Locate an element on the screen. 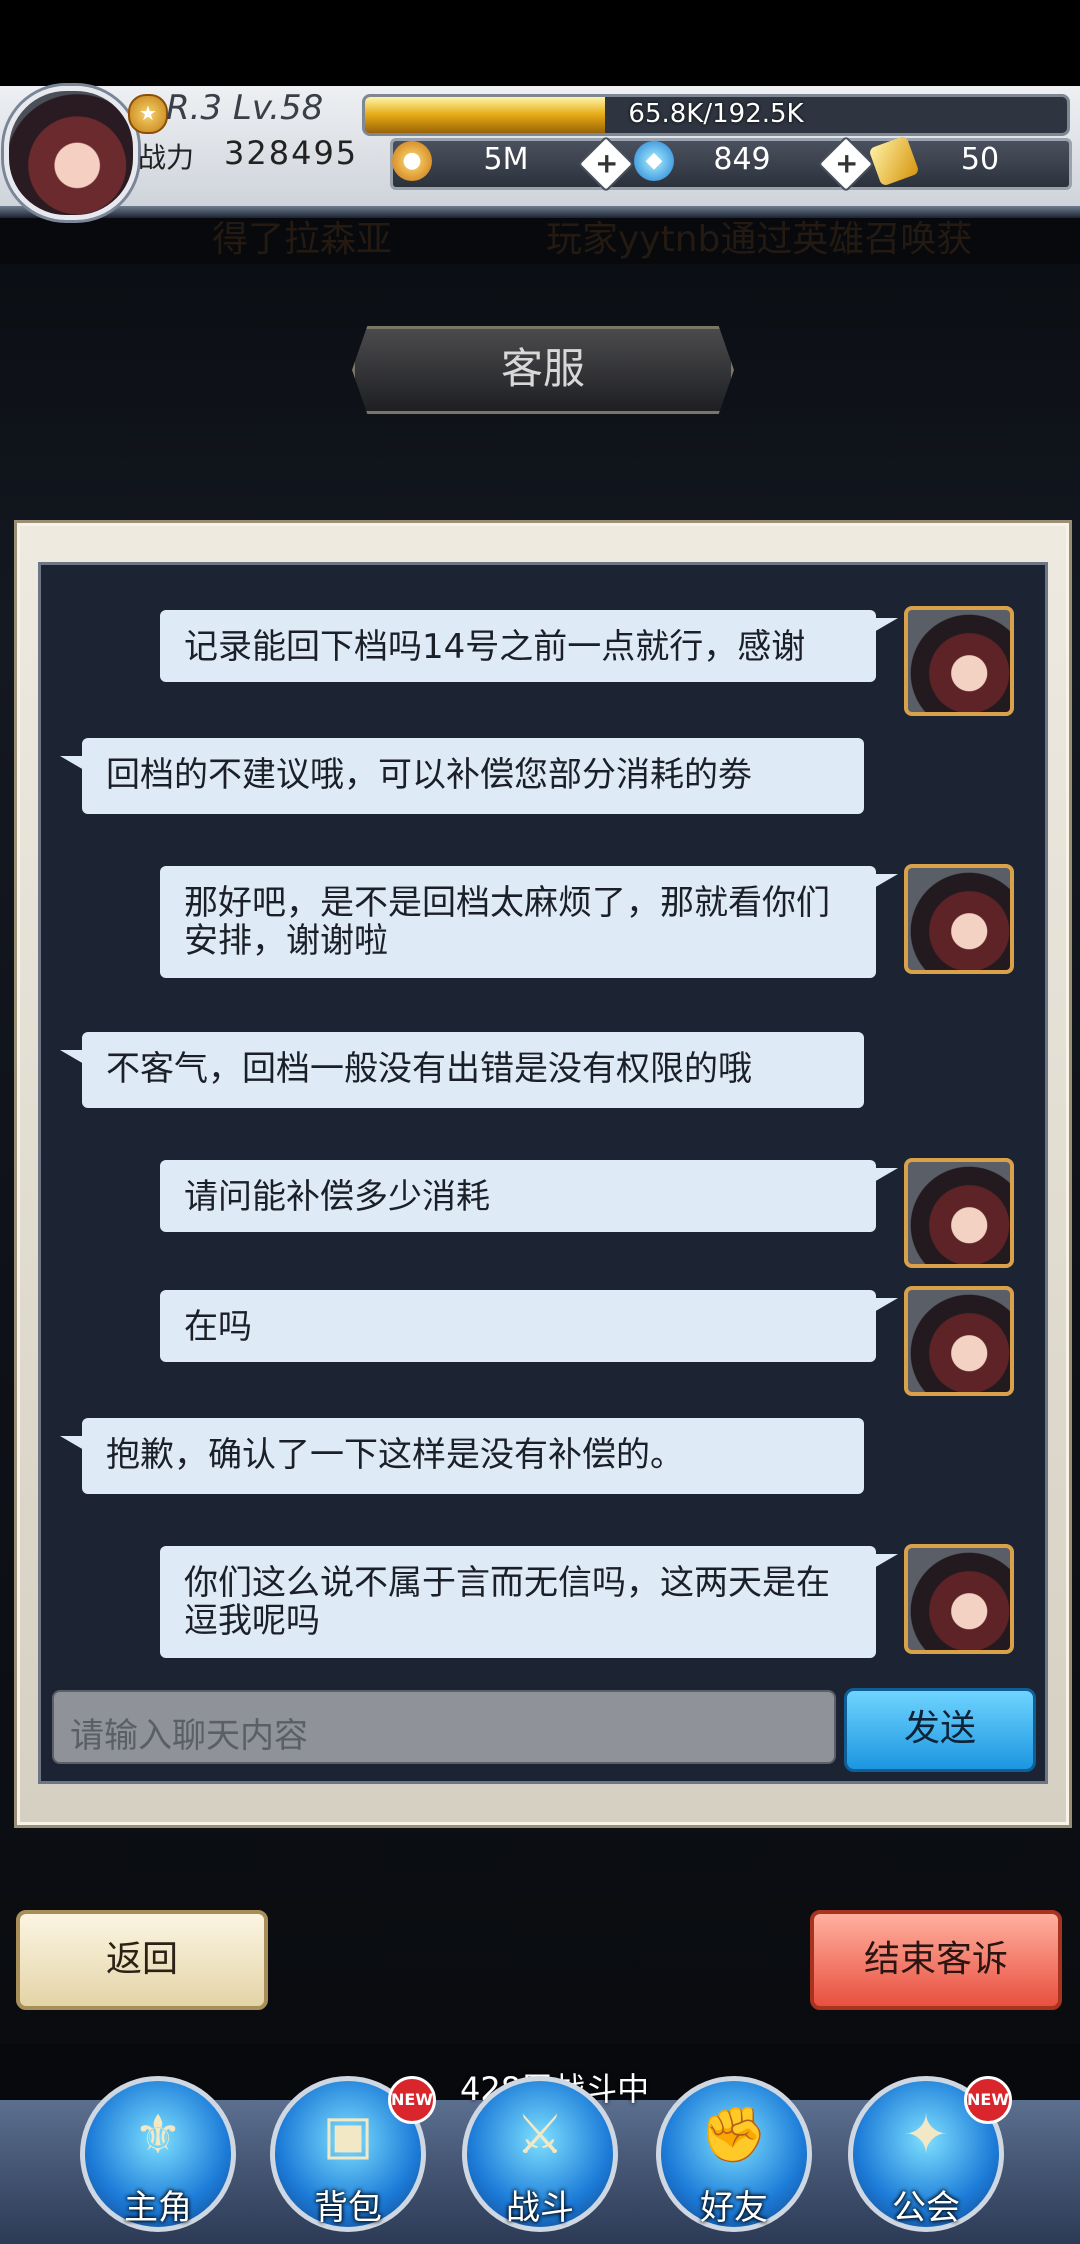  chat-message-user: 在吗 is located at coordinates (529, 1326).